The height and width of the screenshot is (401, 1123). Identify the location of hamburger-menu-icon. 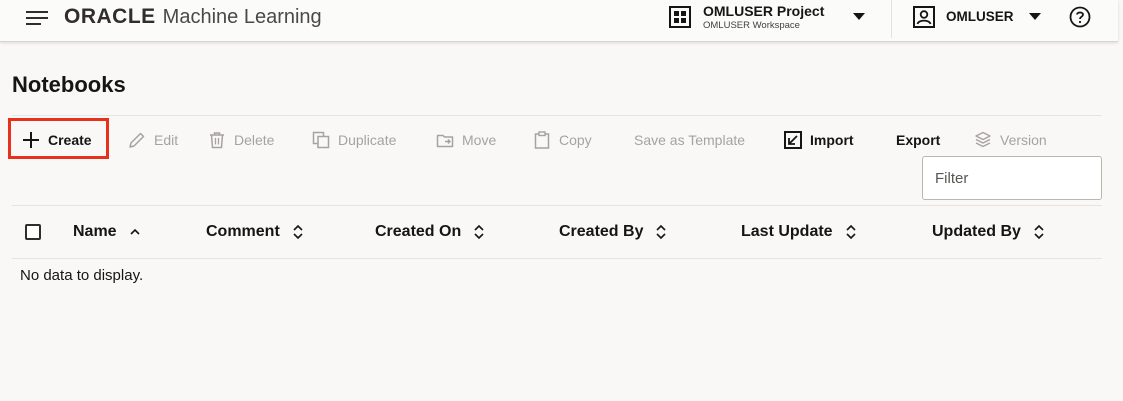
(38, 18).